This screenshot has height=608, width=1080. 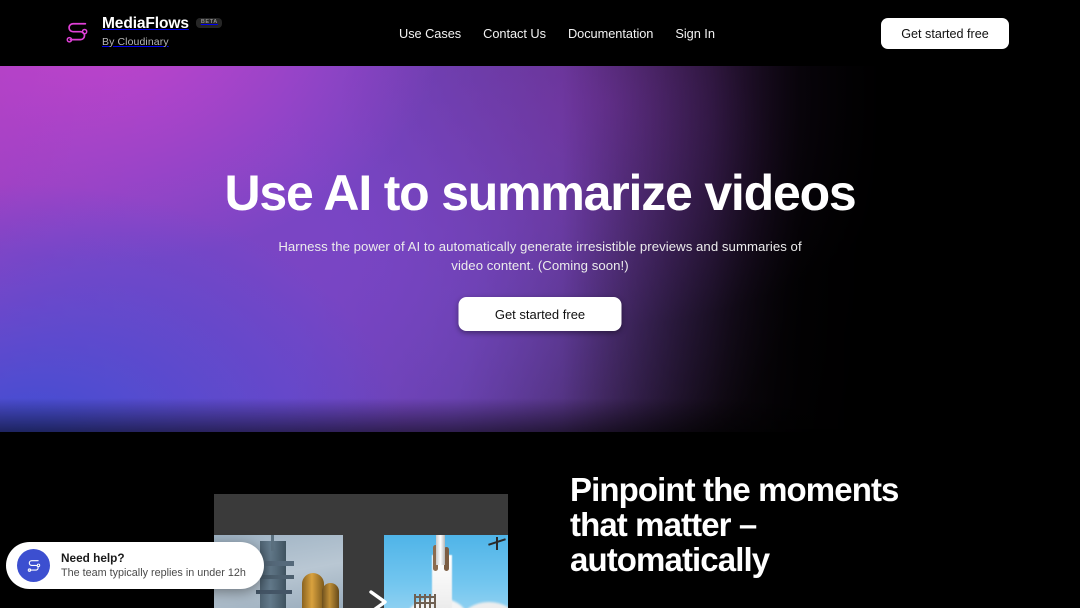 I want to click on hero-get-started-button: Get started free, so click(x=540, y=314).